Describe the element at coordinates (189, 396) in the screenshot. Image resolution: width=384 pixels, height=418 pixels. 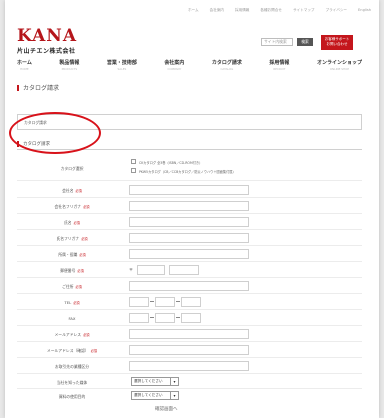
I see `form-row-purpose: 資料の使用目的 選択してください ▾` at that location.